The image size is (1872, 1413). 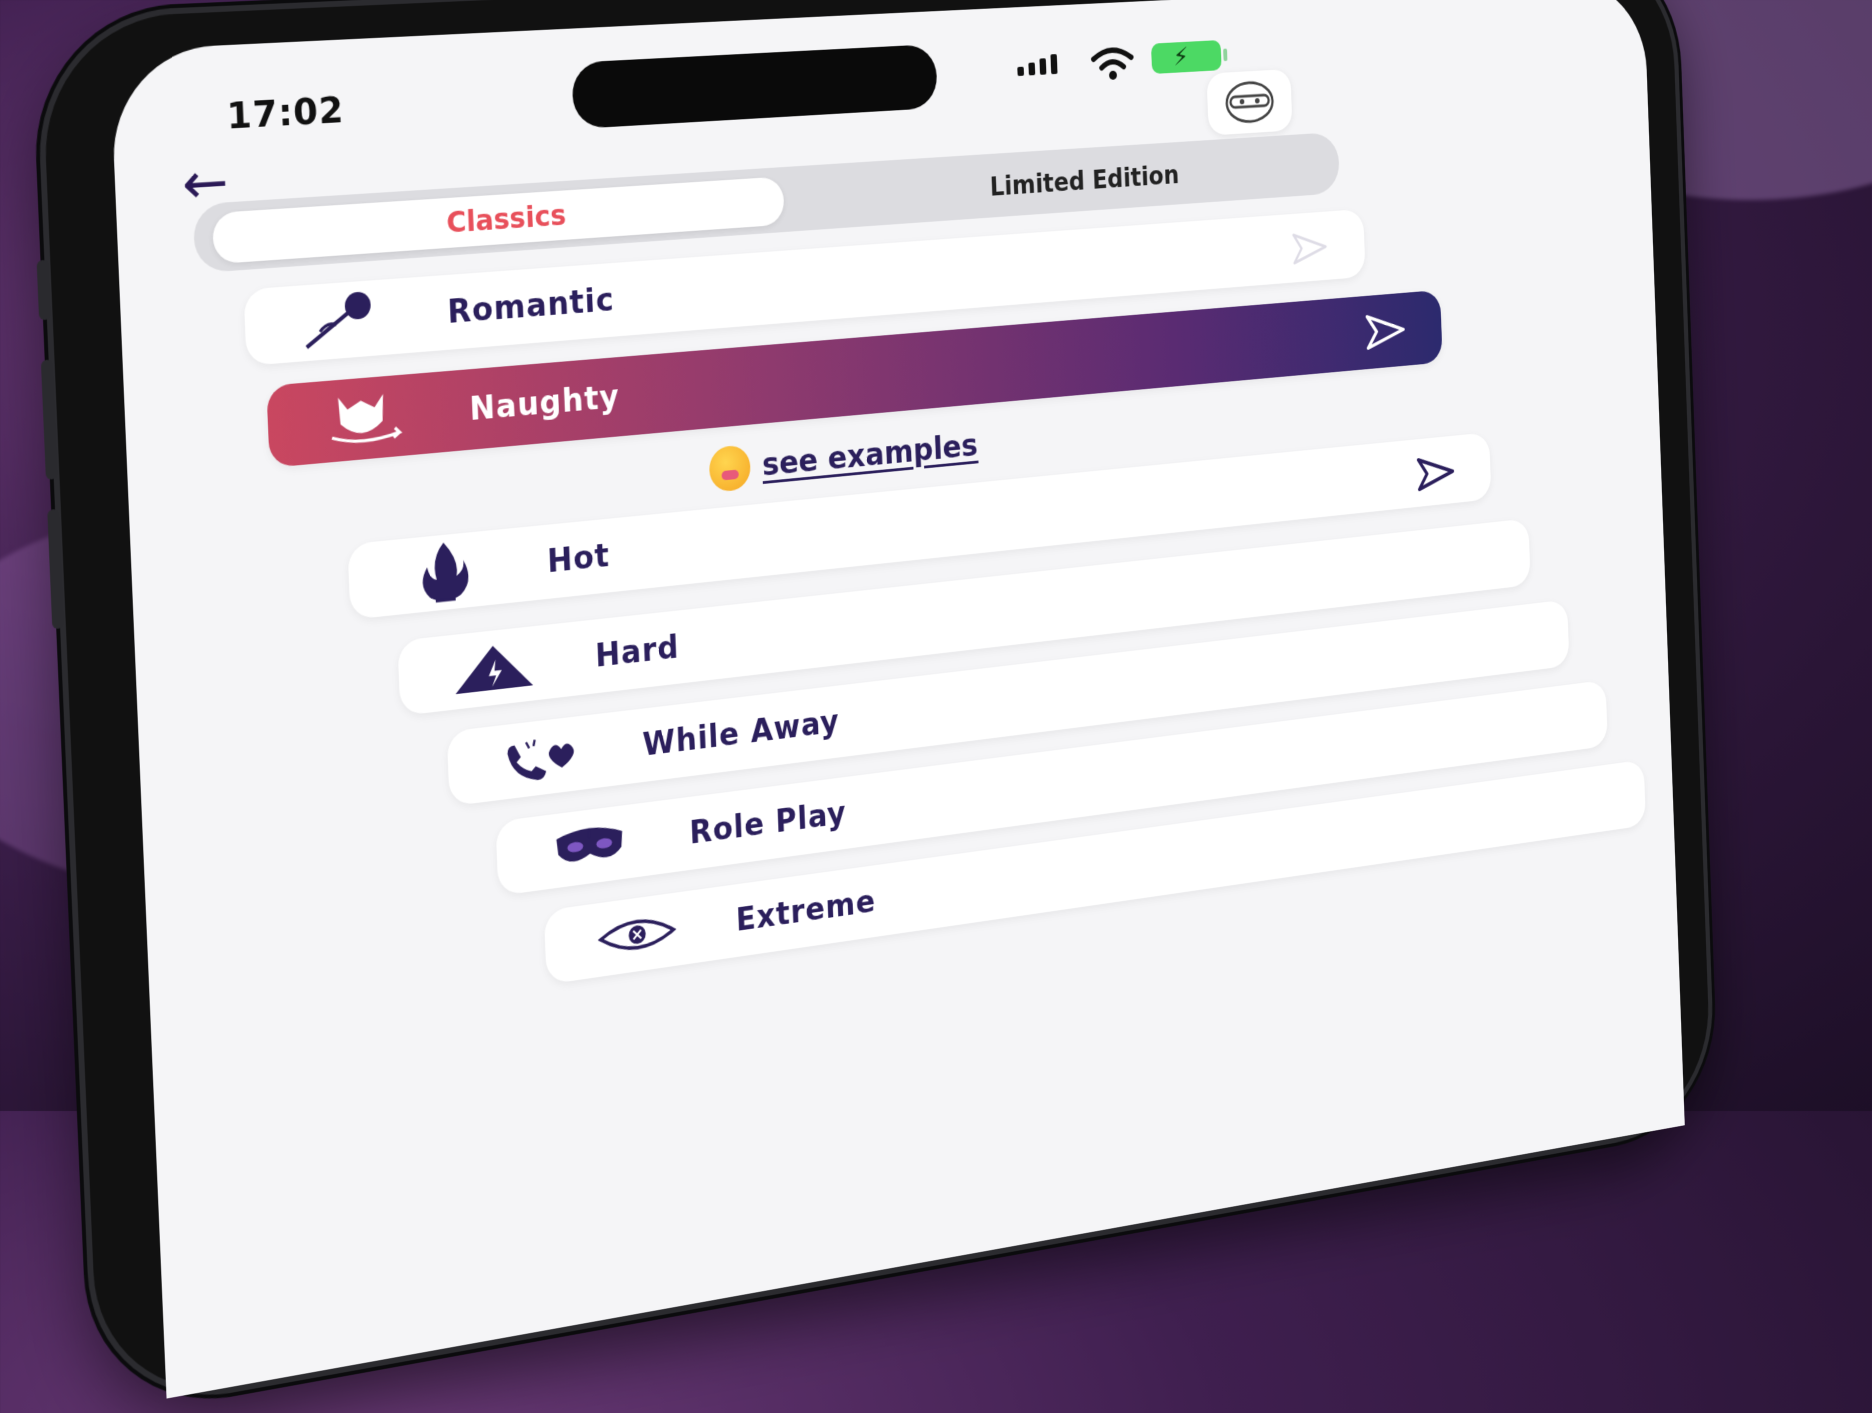 I want to click on status-time: 17:02, so click(x=285, y=113).